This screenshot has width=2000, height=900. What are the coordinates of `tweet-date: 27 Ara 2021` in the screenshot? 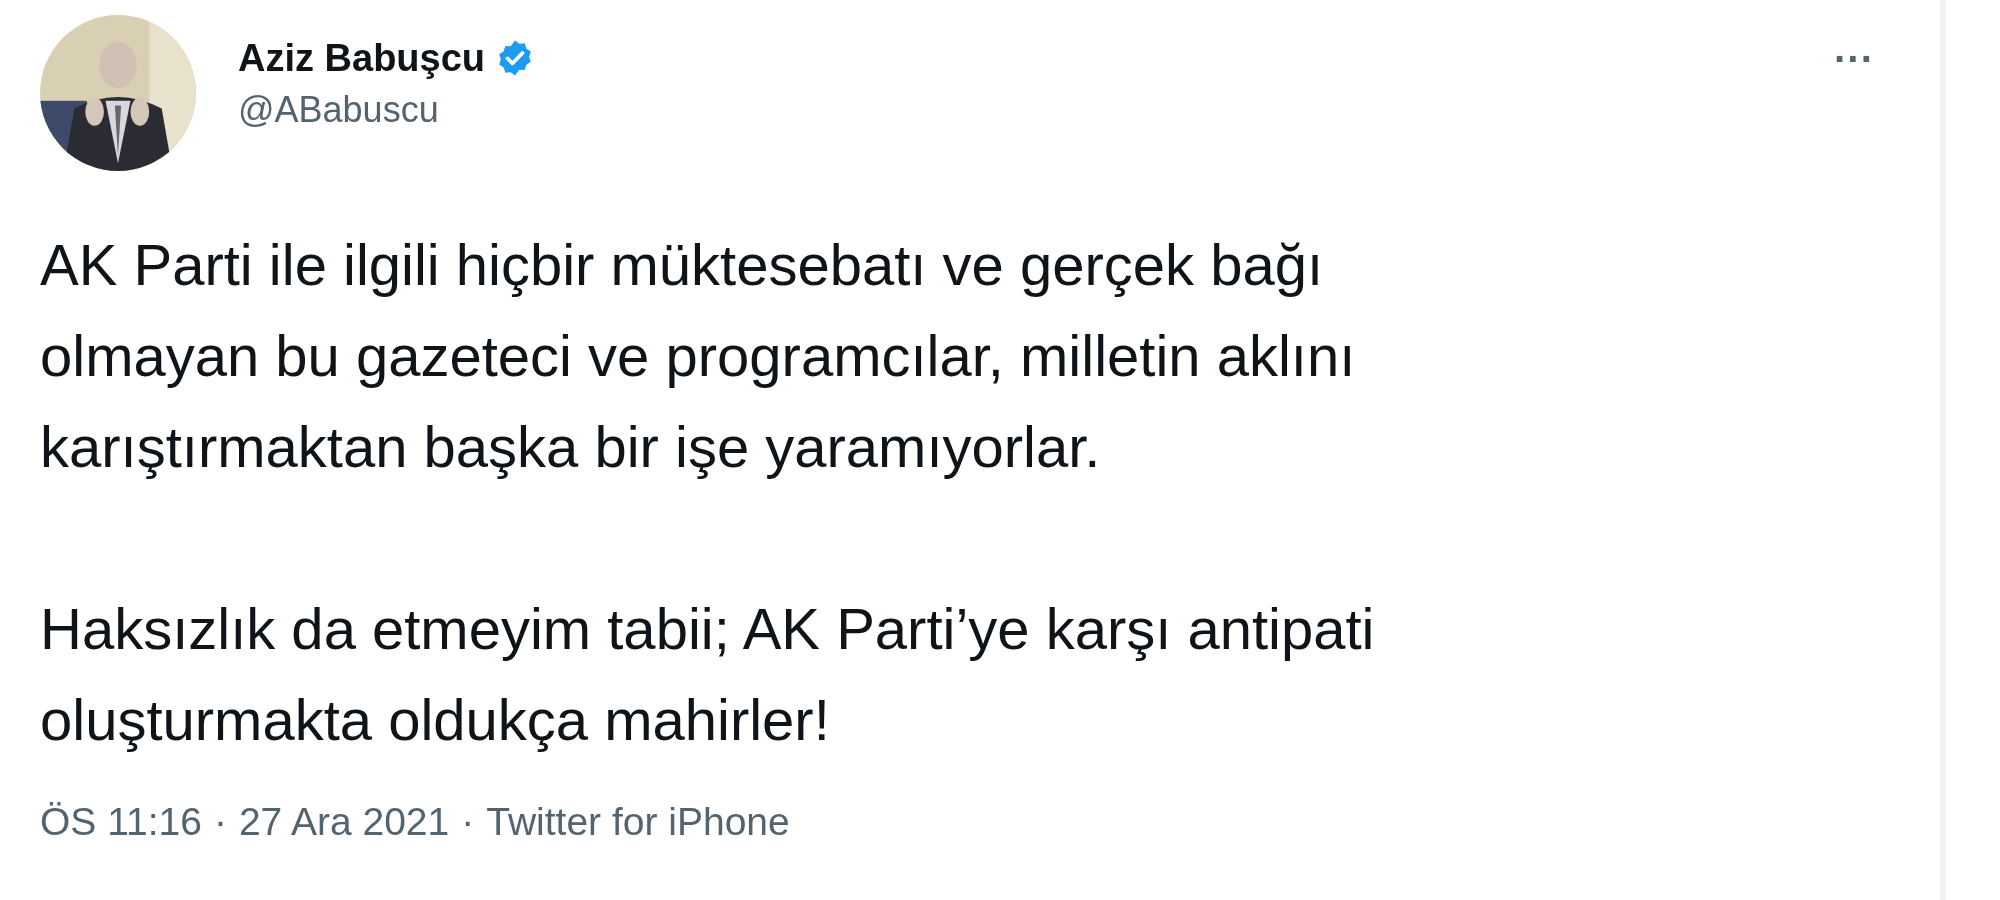 It's located at (344, 822).